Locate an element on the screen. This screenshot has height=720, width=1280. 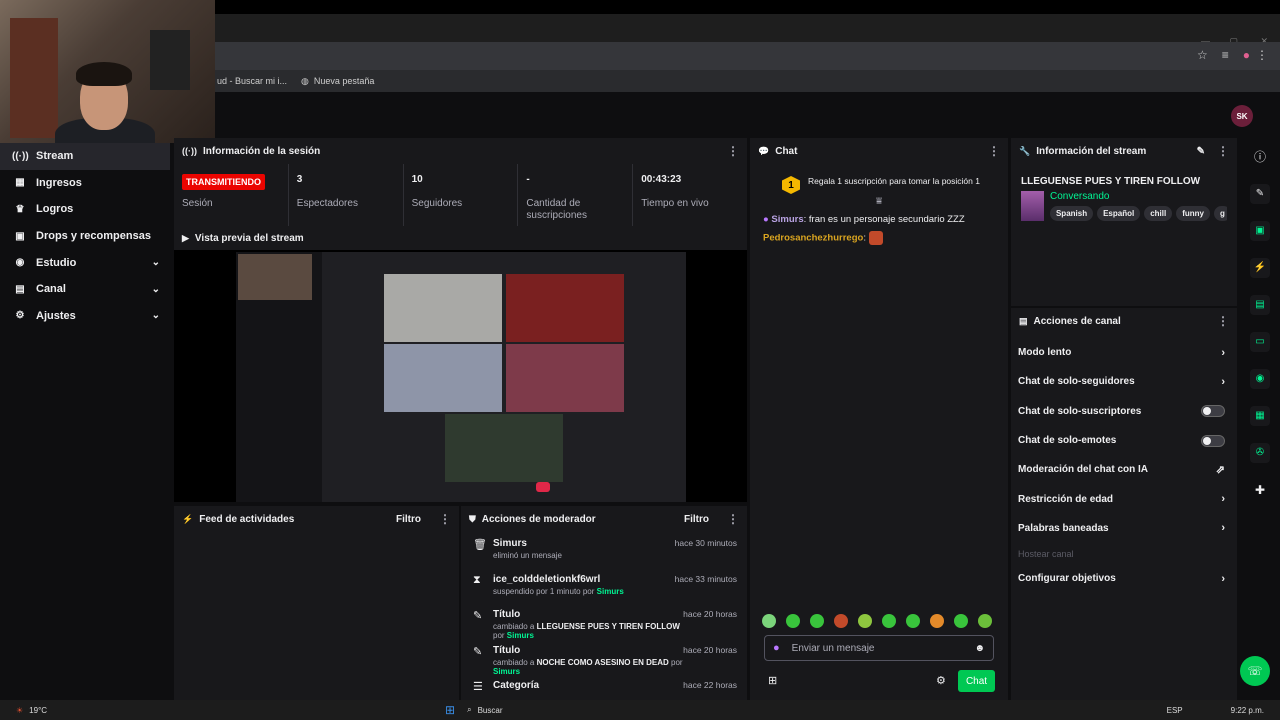
stat-value: TRANSMITIENDO is located at coordinates (231, 182).